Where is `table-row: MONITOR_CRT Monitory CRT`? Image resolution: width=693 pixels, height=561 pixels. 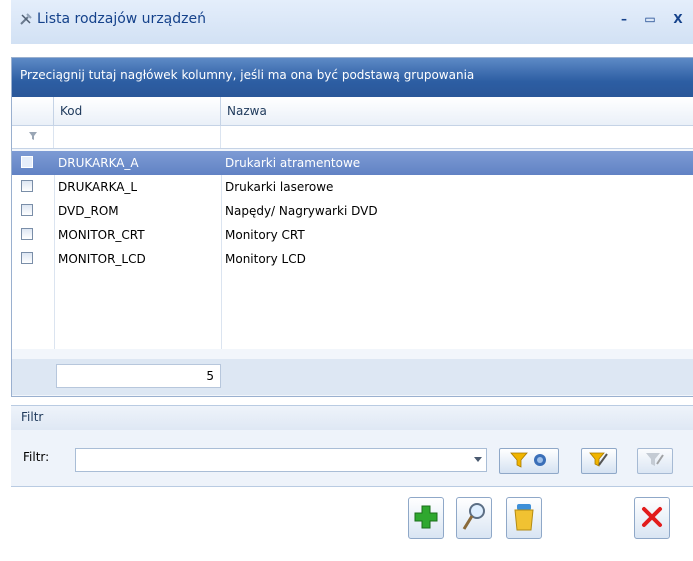
table-row: MONITOR_CRT Monitory CRT is located at coordinates (352, 235).